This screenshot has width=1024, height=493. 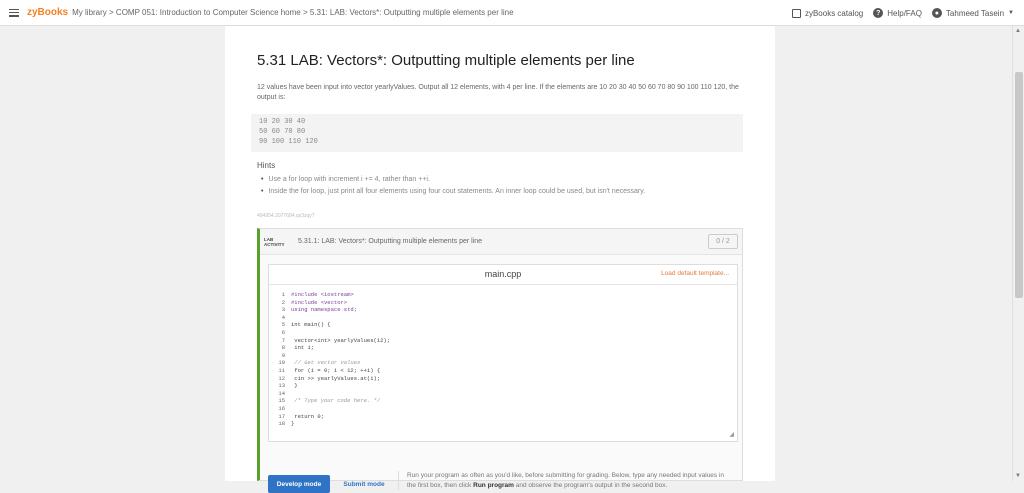 I want to click on line-number: 13, so click(x=281, y=386).